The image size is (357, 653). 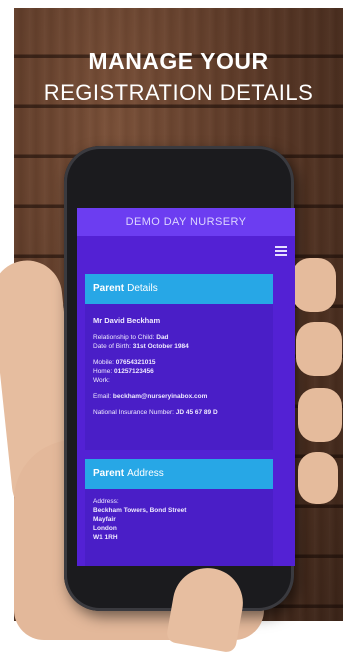 I want to click on address-line-2: Mayfair, so click(x=104, y=519).